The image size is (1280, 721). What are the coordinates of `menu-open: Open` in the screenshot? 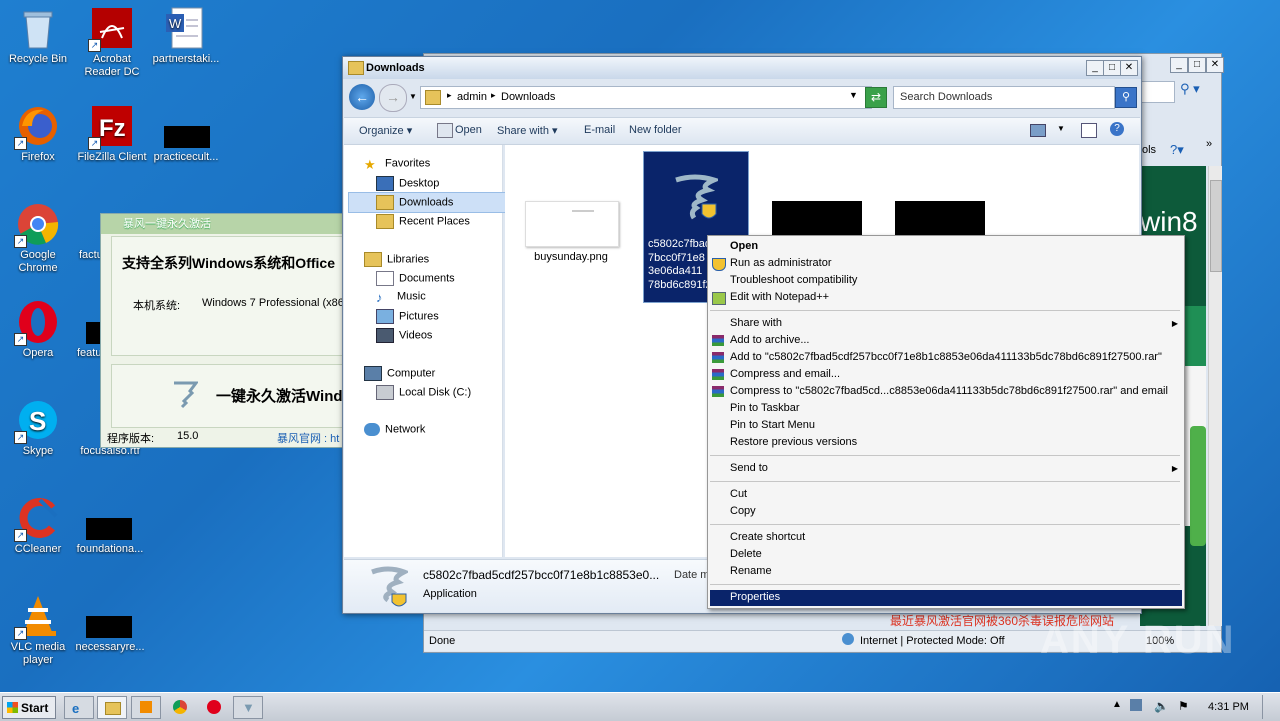 It's located at (744, 246).